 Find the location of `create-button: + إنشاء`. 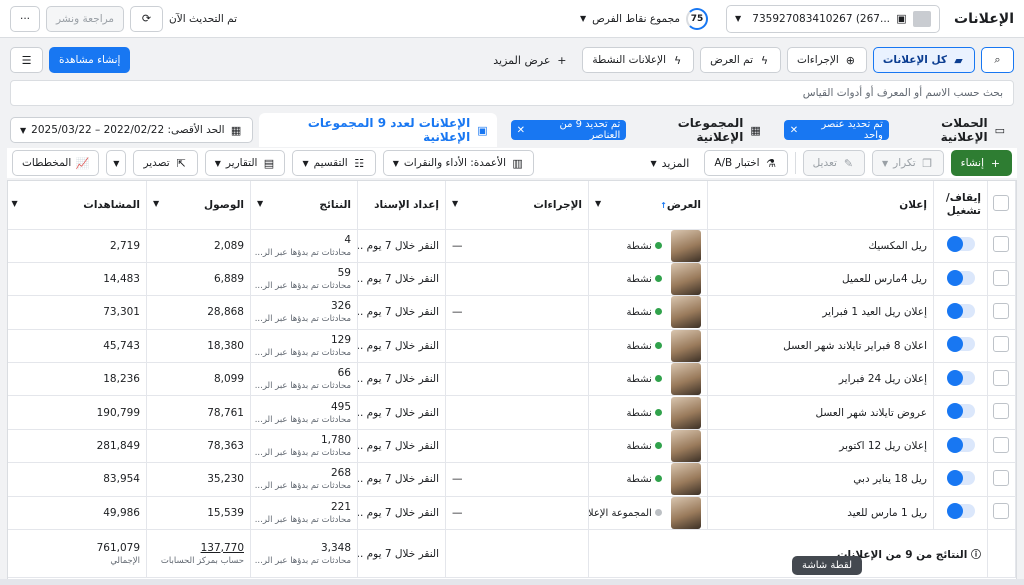

create-button: + إنشاء is located at coordinates (981, 163).